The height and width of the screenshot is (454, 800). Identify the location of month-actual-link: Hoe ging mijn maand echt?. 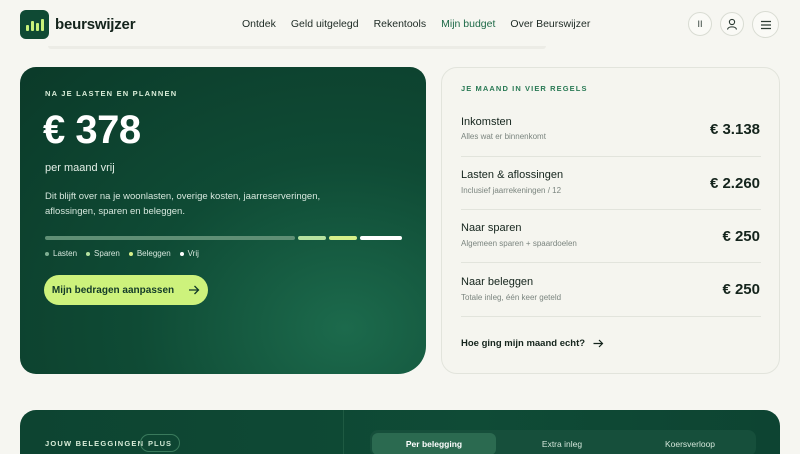
(532, 343).